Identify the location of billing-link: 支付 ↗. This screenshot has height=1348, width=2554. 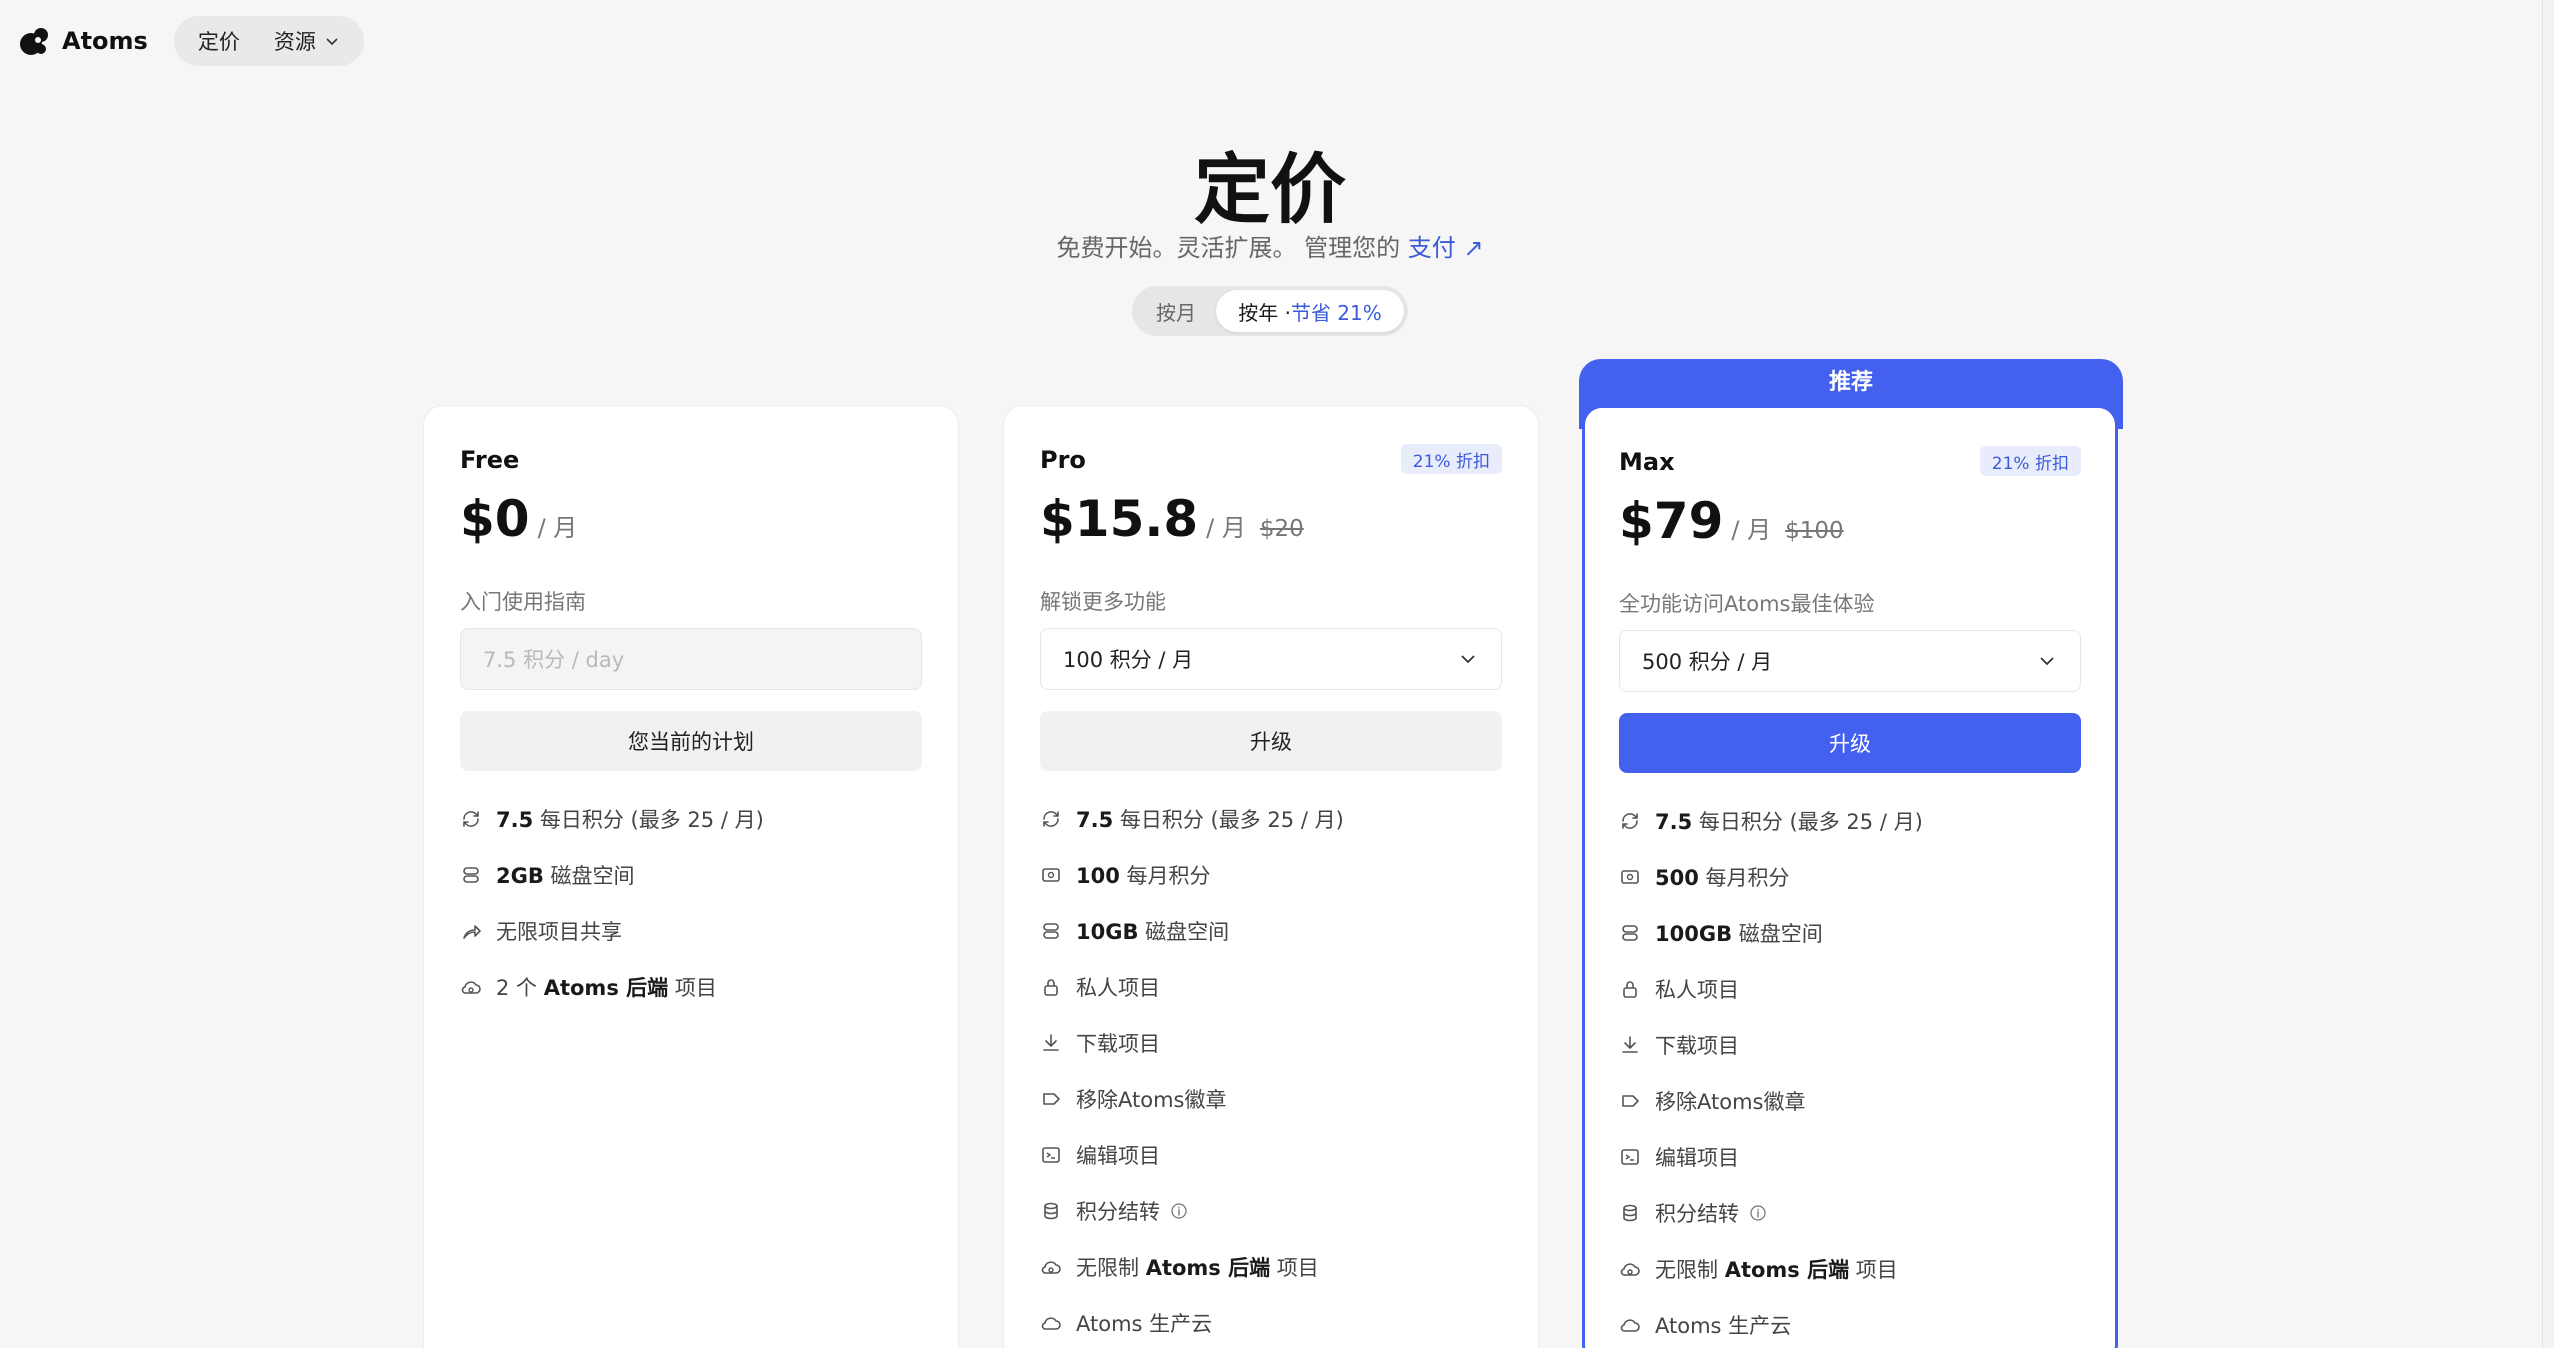
(1446, 248).